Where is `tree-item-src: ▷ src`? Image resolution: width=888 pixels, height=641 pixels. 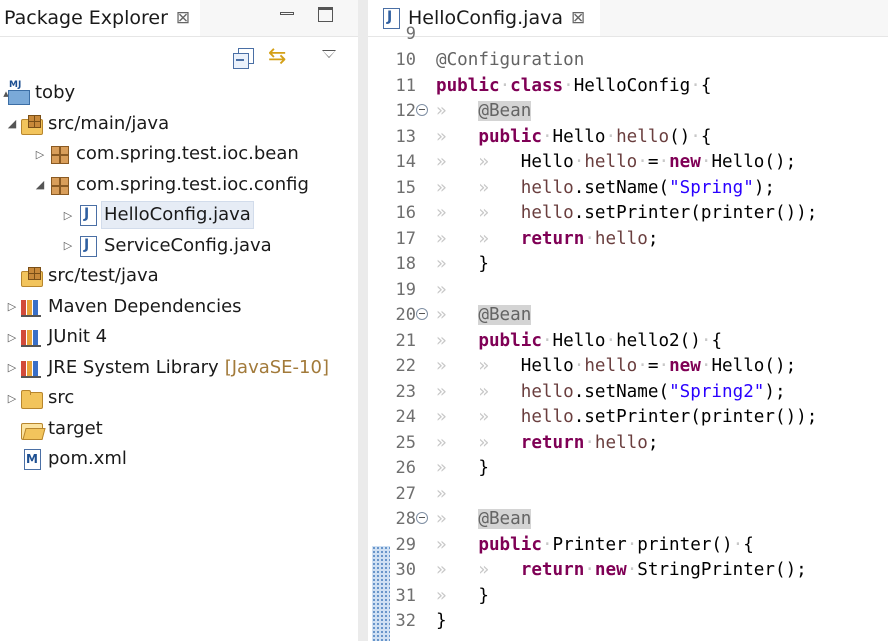 tree-item-src: ▷ src is located at coordinates (179, 398).